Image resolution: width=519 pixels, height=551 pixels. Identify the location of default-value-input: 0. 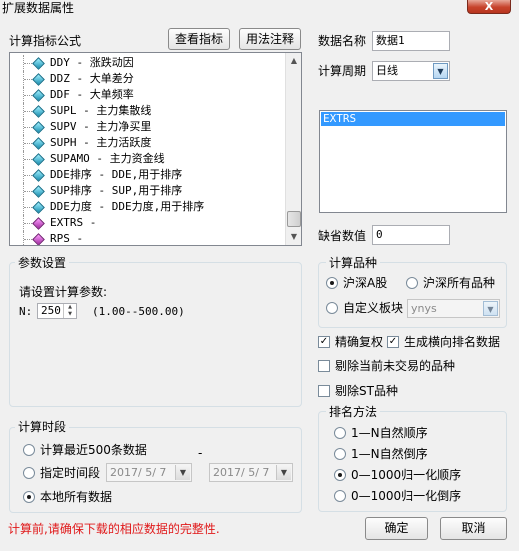
(411, 235).